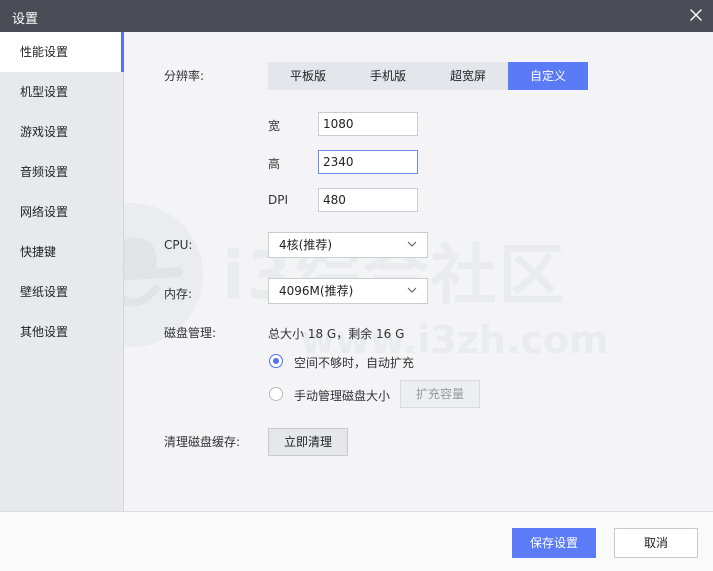 The height and width of the screenshot is (571, 713). I want to click on resolution-option-tablet: 平板版, so click(308, 76).